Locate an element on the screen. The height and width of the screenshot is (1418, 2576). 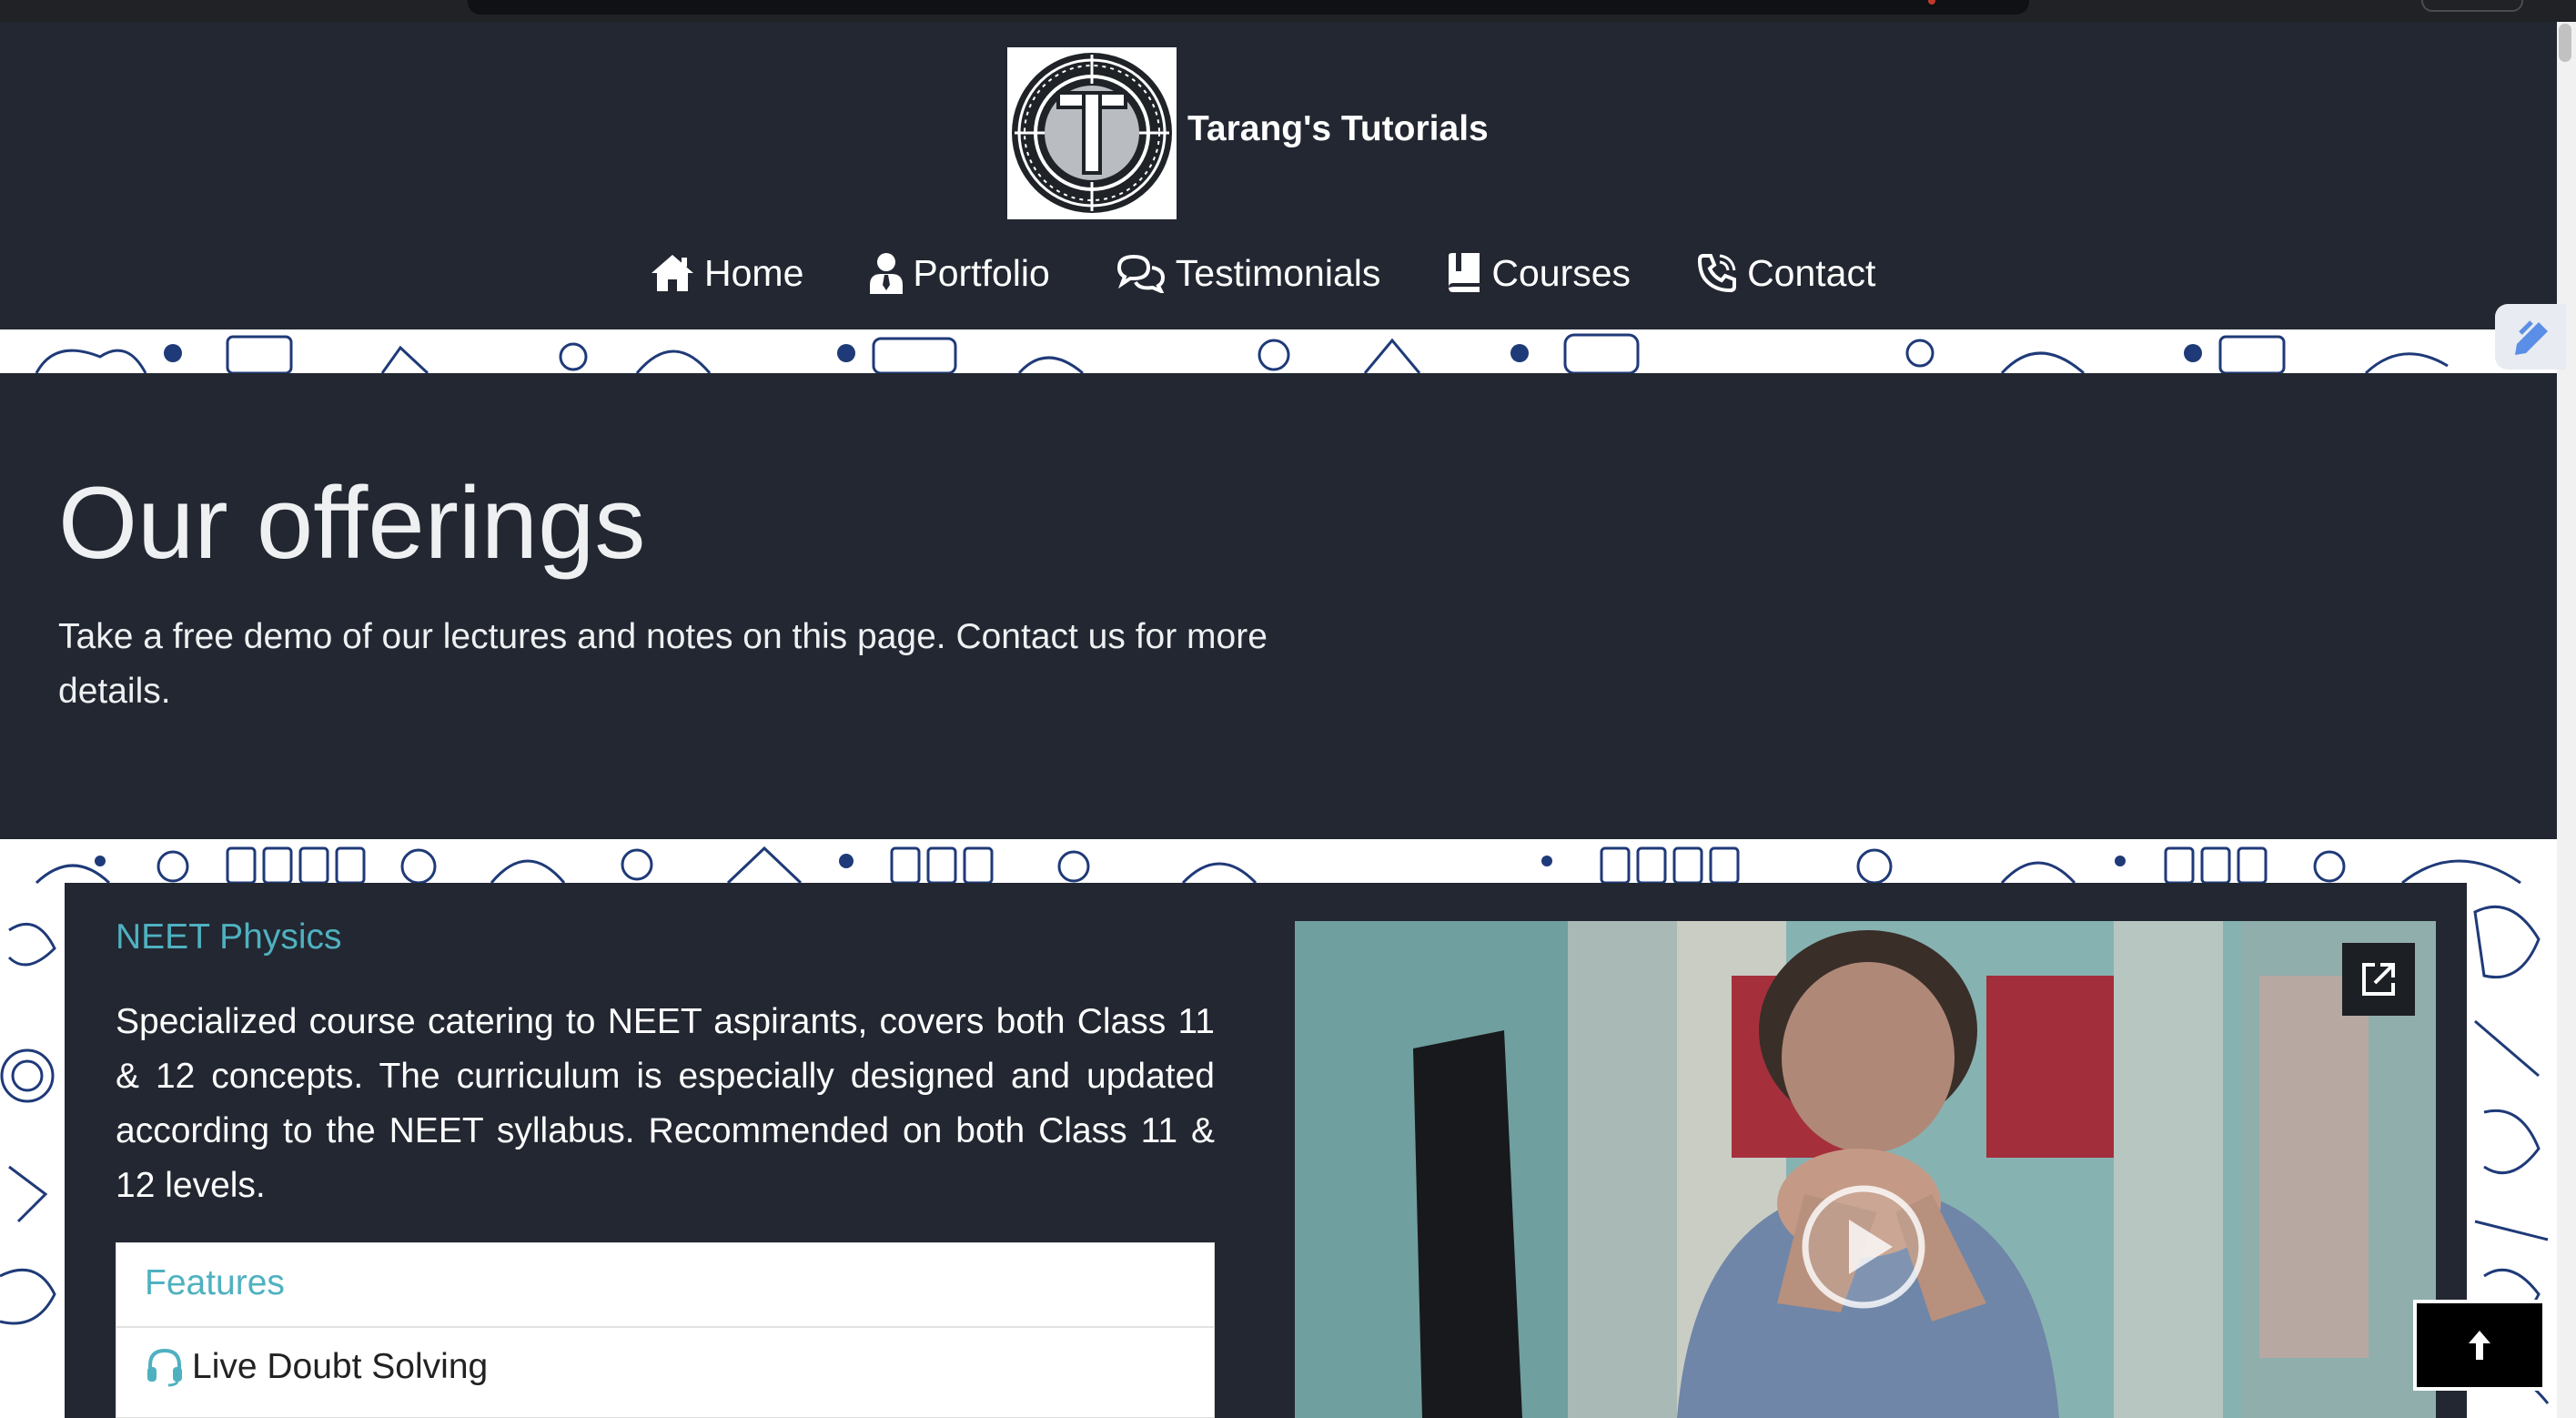
arrow-up-icon is located at coordinates (2479, 1345).